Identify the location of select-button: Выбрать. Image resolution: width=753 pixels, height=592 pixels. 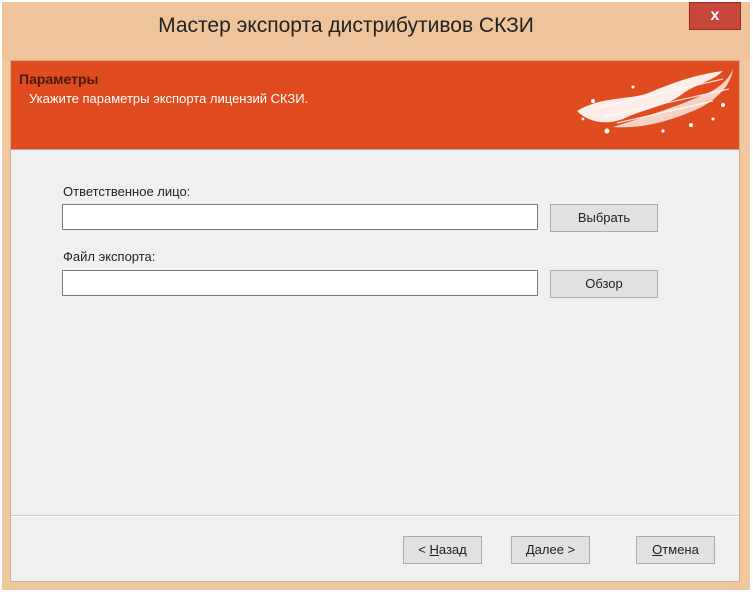
(604, 218).